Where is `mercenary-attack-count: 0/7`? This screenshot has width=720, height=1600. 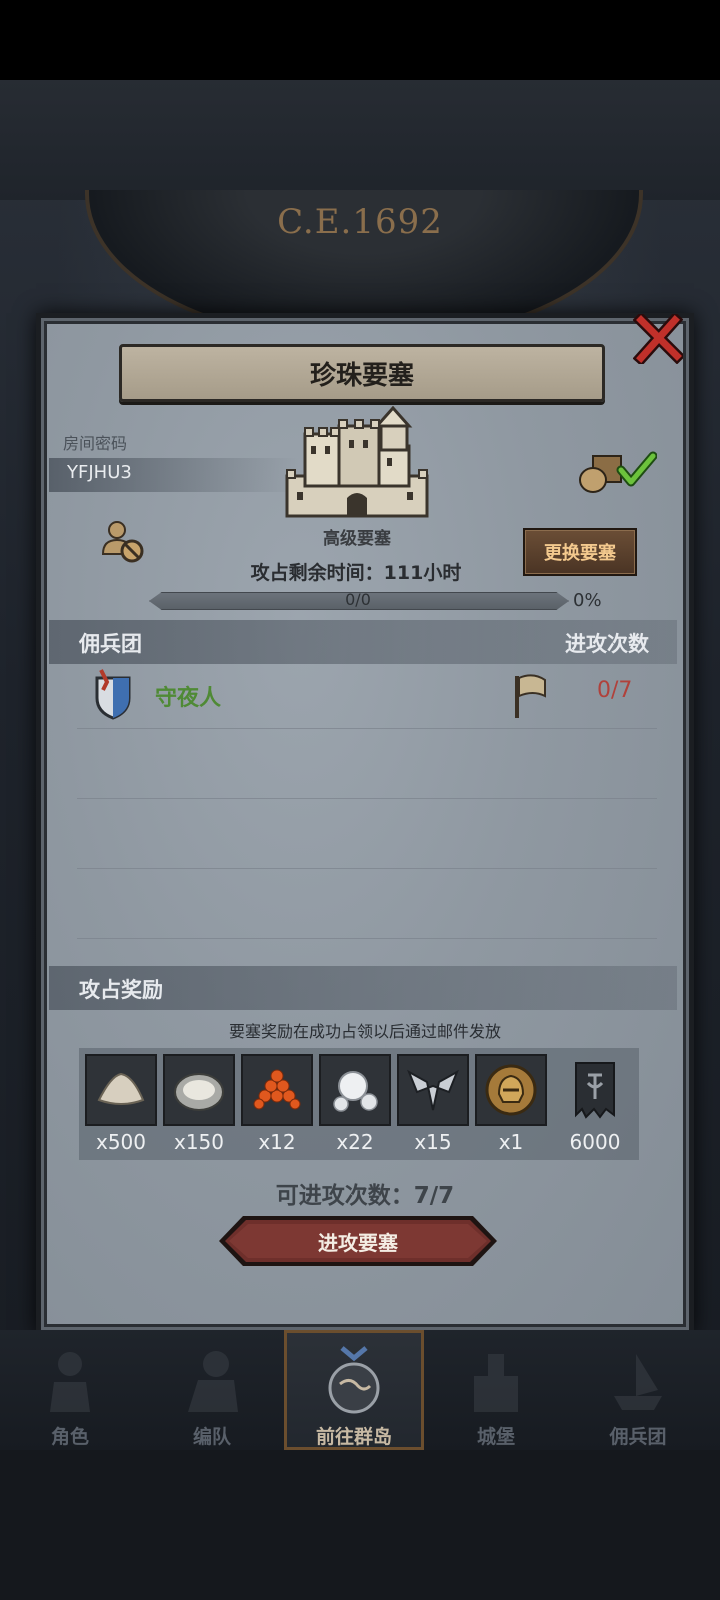 mercenary-attack-count: 0/7 is located at coordinates (615, 690).